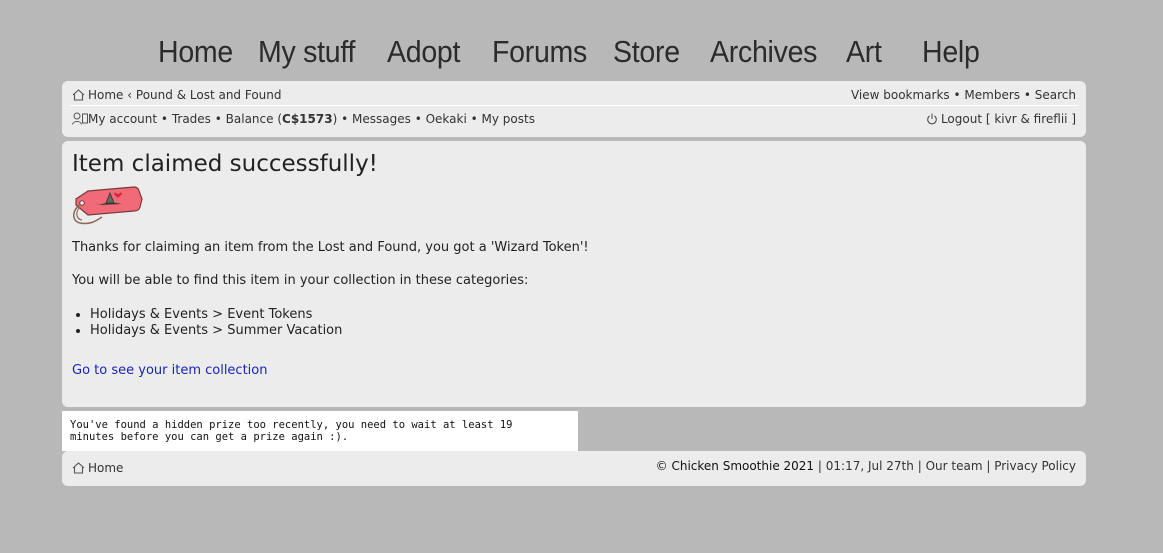 Image resolution: width=1163 pixels, height=553 pixels. Describe the element at coordinates (992, 95) in the screenshot. I see `members-link: Members` at that location.